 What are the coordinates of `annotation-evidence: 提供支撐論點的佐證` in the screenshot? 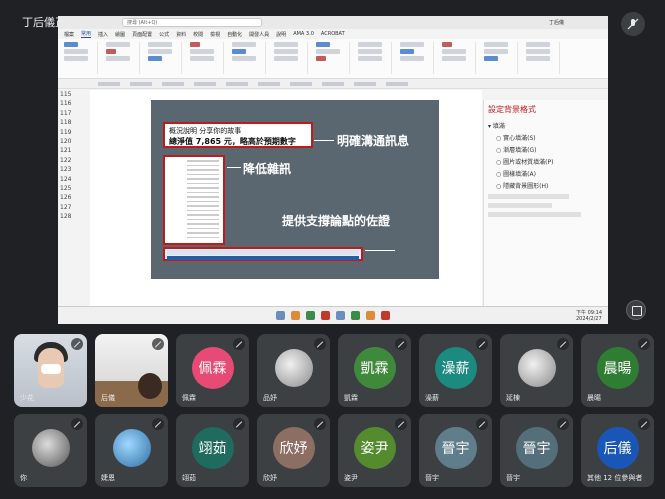 It's located at (336, 221).